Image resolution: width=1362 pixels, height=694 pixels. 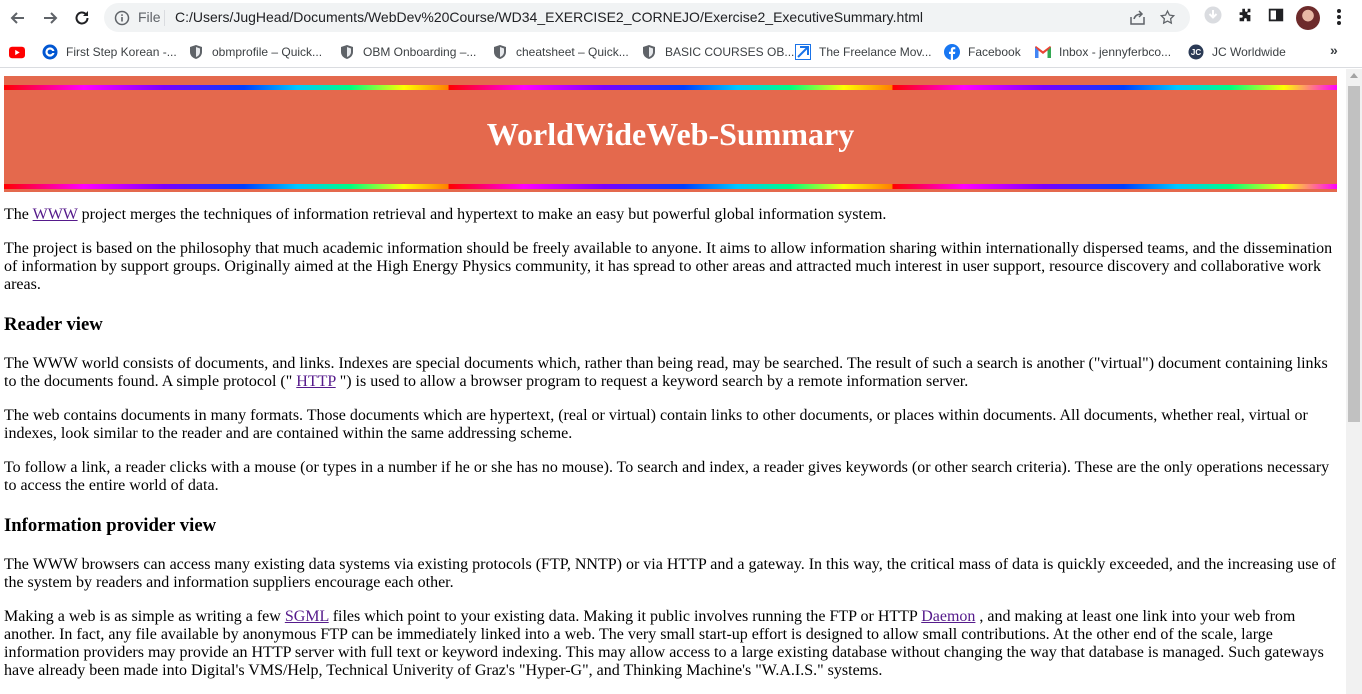 I want to click on gmail-icon, so click(x=1043, y=52).